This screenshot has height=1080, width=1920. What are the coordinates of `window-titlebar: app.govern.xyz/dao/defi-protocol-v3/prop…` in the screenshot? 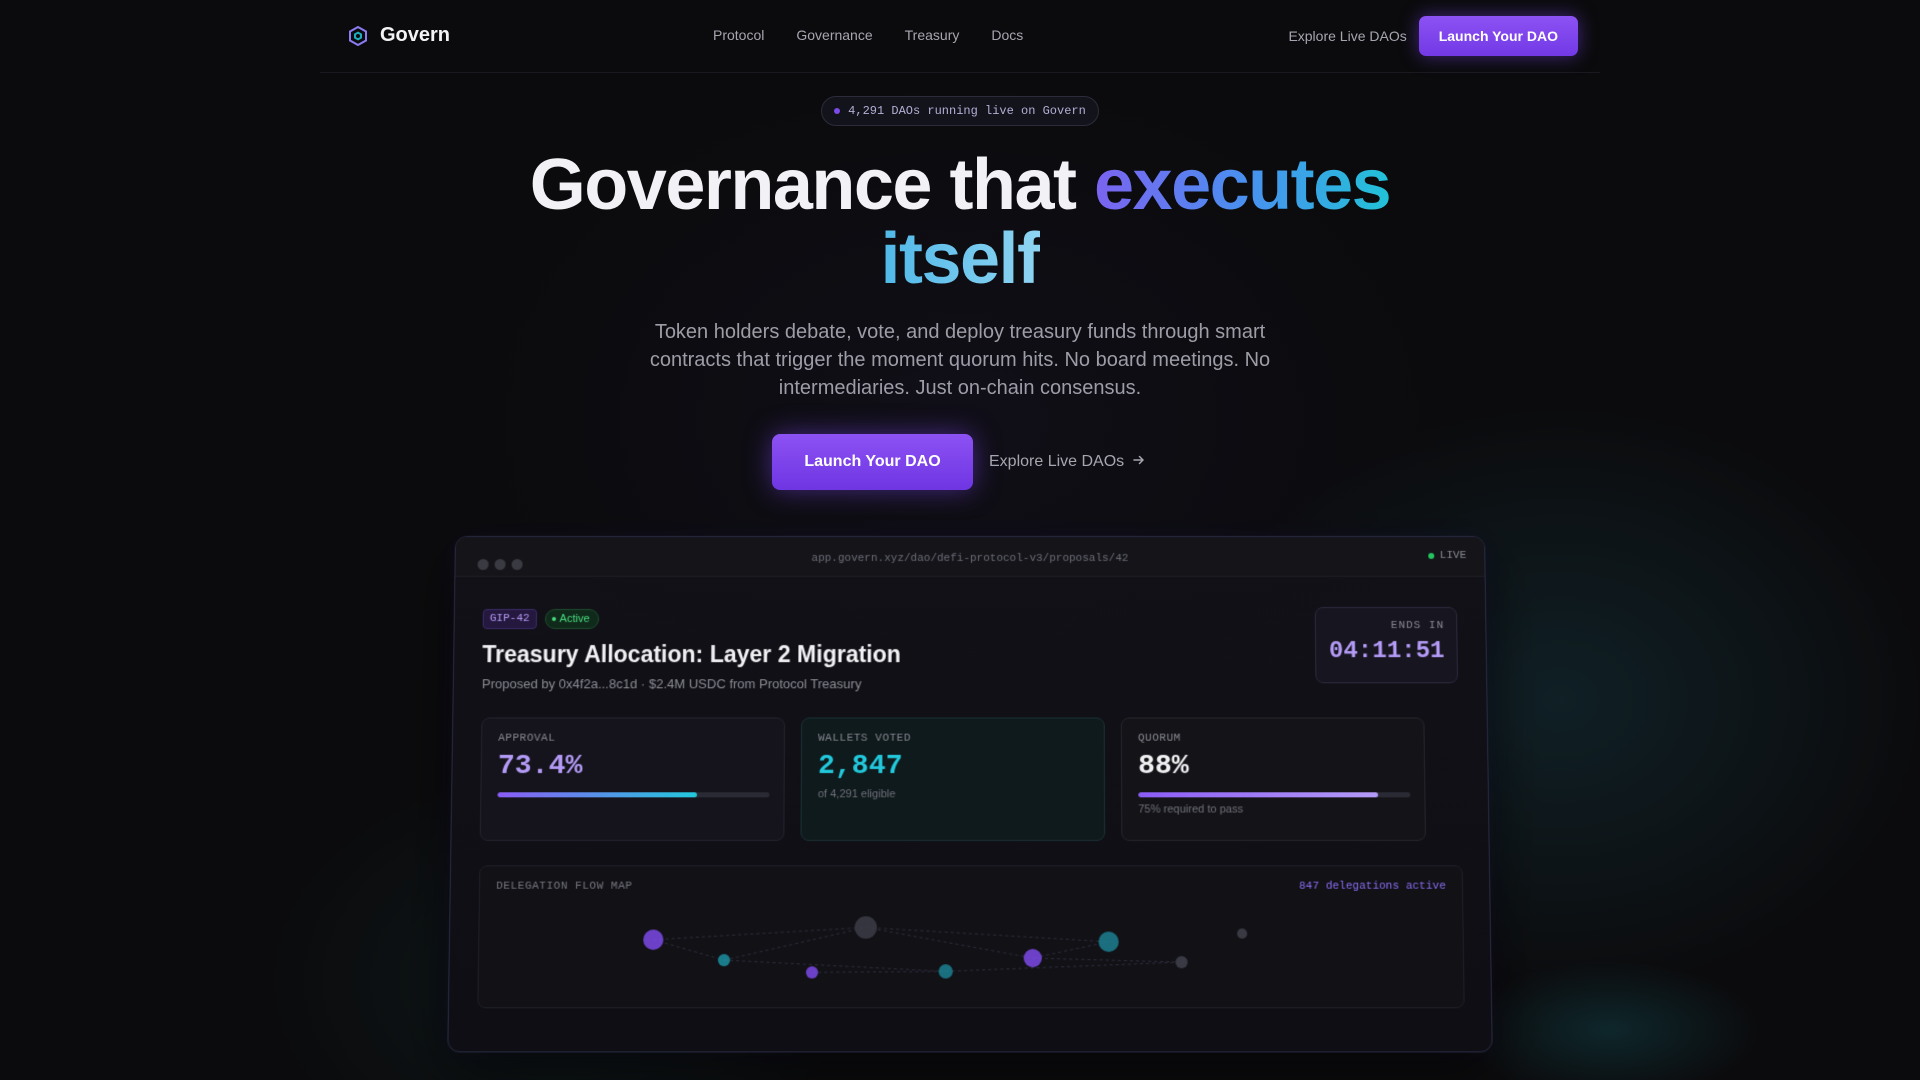 It's located at (970, 556).